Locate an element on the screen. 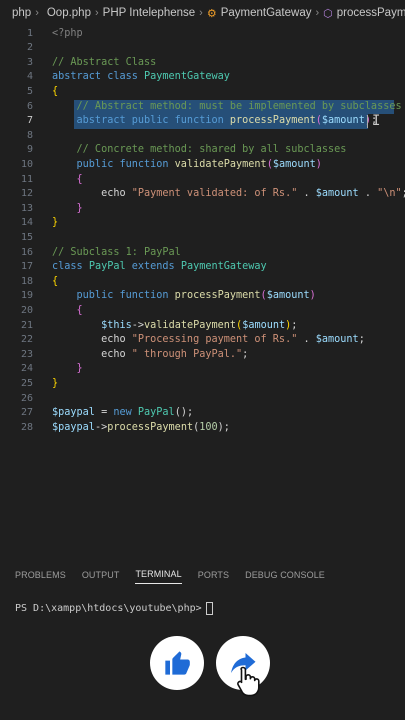  breadcrumb-class: PaymentGateway is located at coordinates (266, 13).